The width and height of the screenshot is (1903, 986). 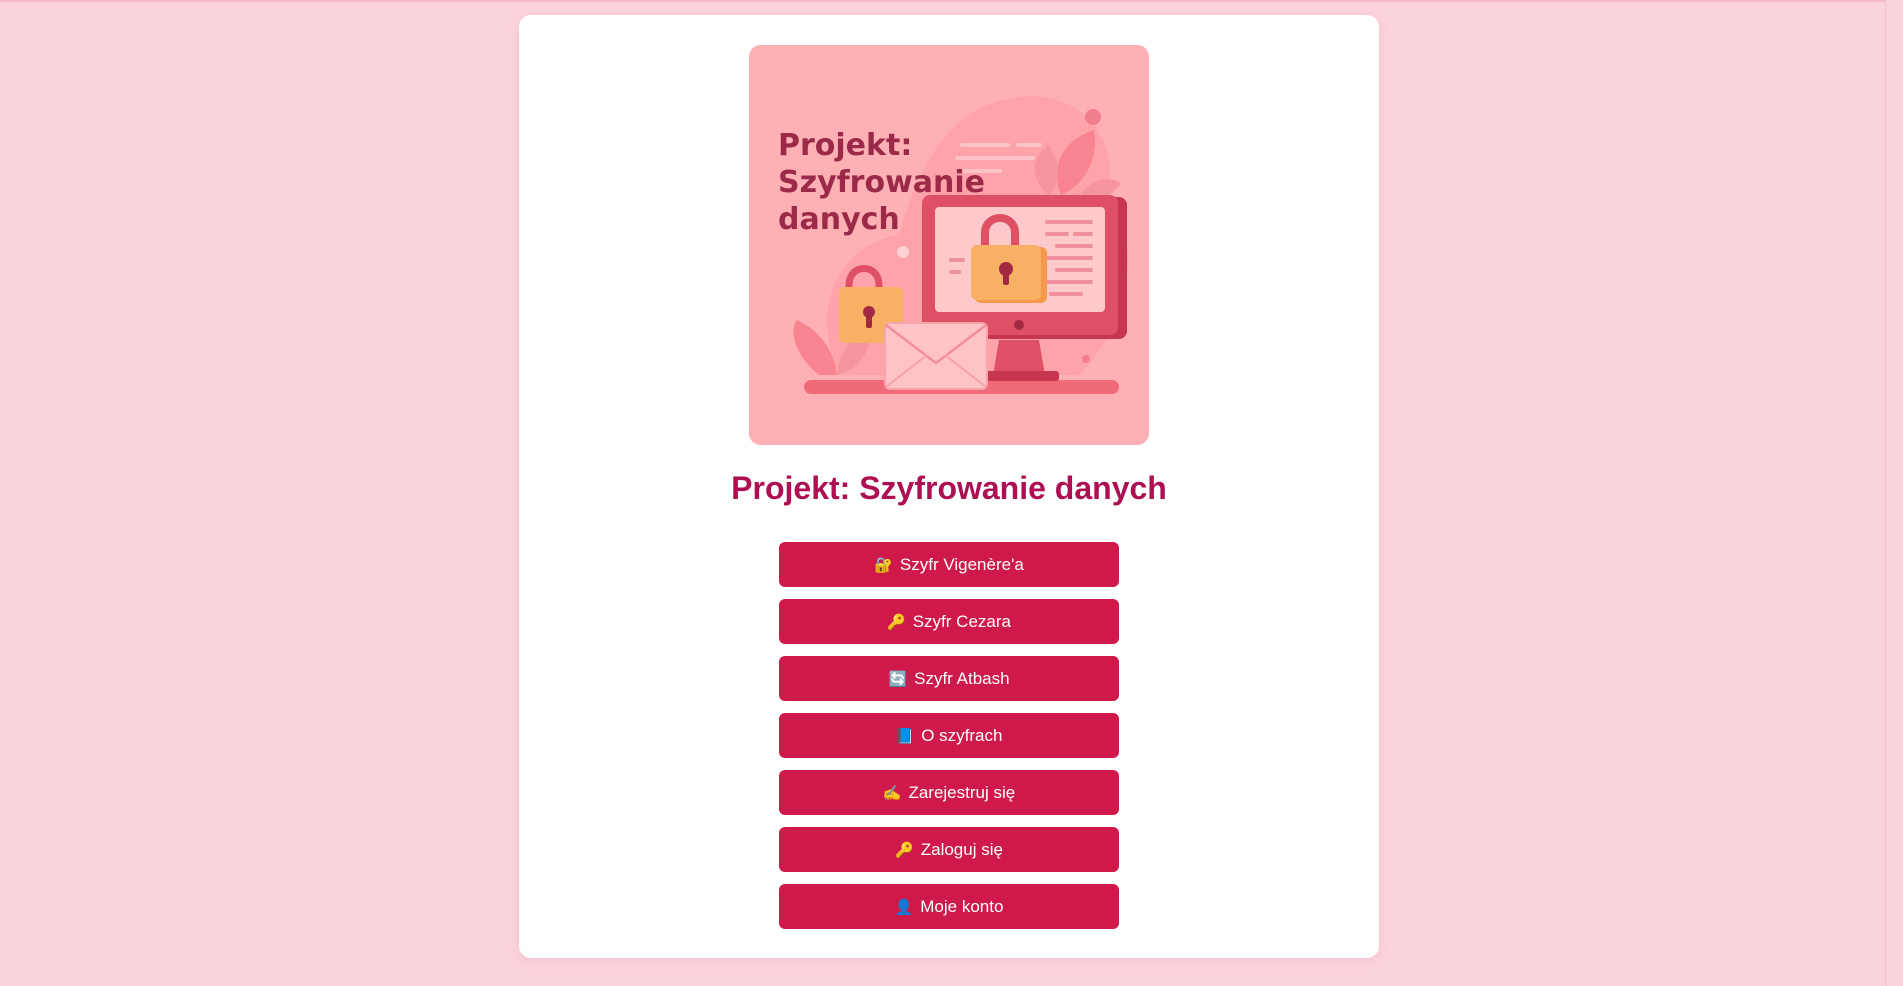 I want to click on arrows-cycle-icon: 🔄, so click(x=898, y=678).